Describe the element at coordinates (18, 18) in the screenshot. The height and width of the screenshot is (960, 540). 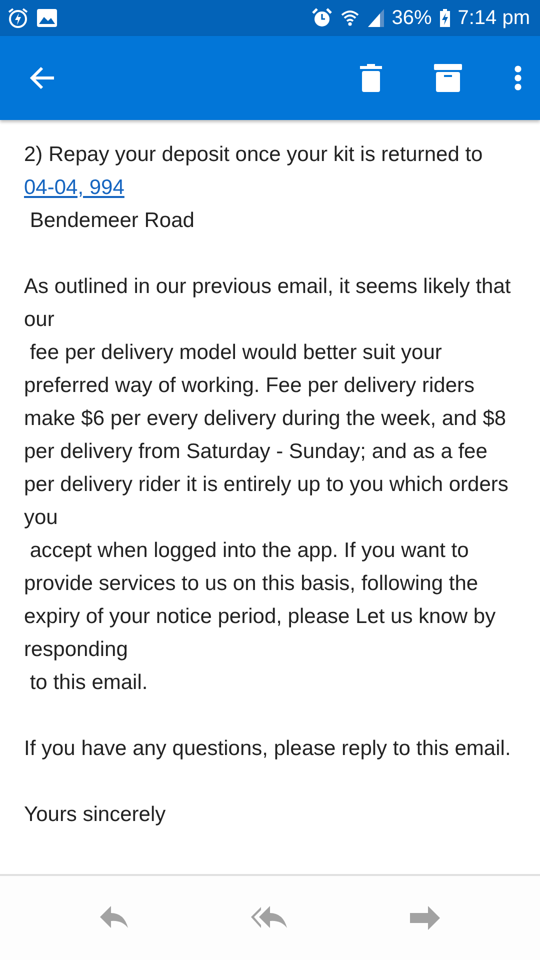
I see `alarm-off-icon` at that location.